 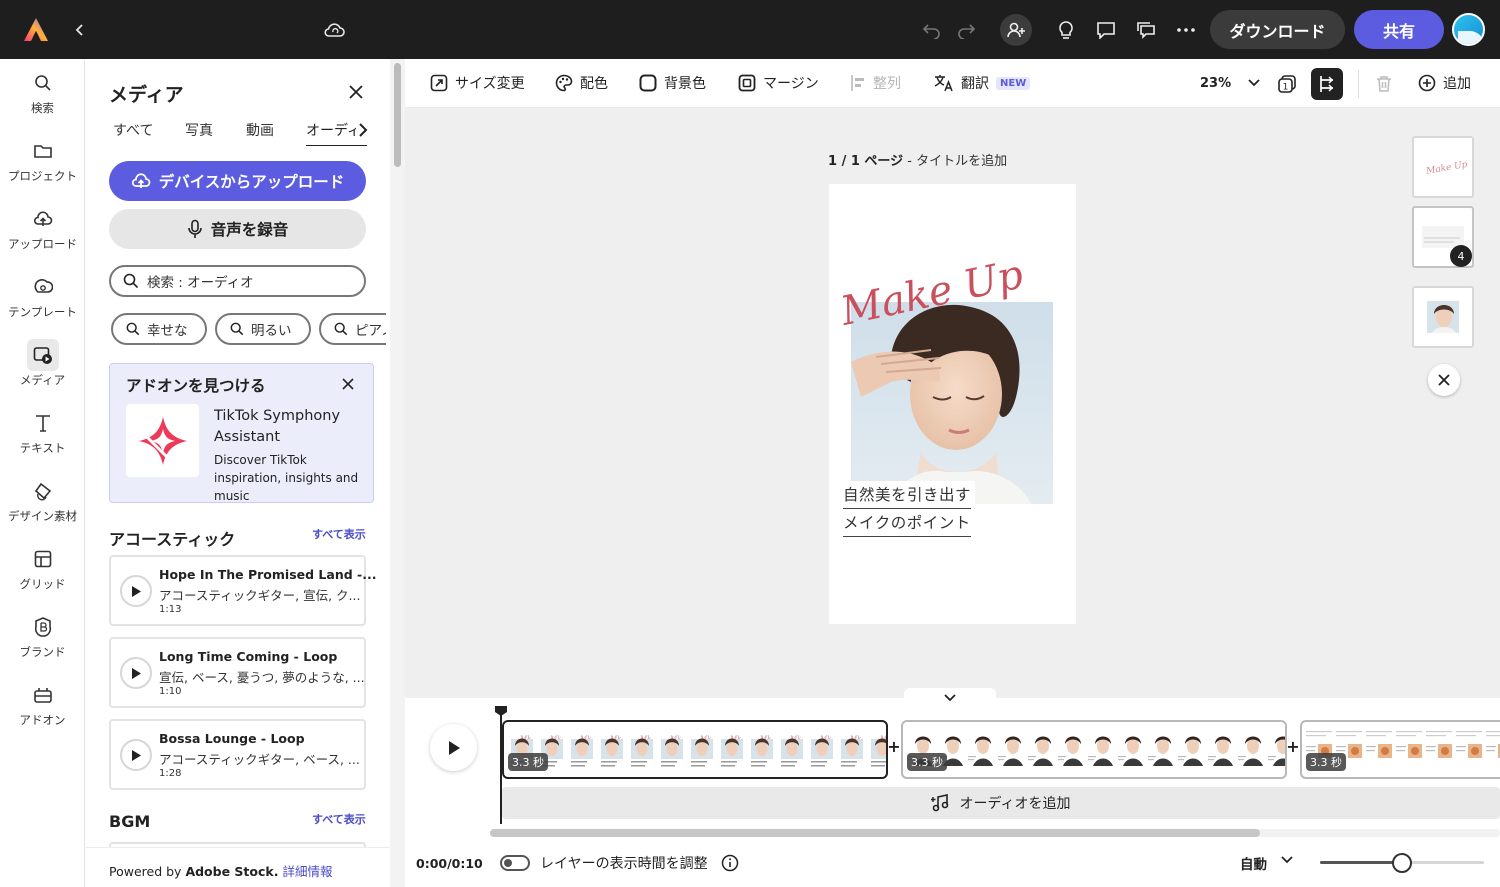 What do you see at coordinates (950, 698) in the screenshot?
I see `collapse-timeline-button` at bounding box center [950, 698].